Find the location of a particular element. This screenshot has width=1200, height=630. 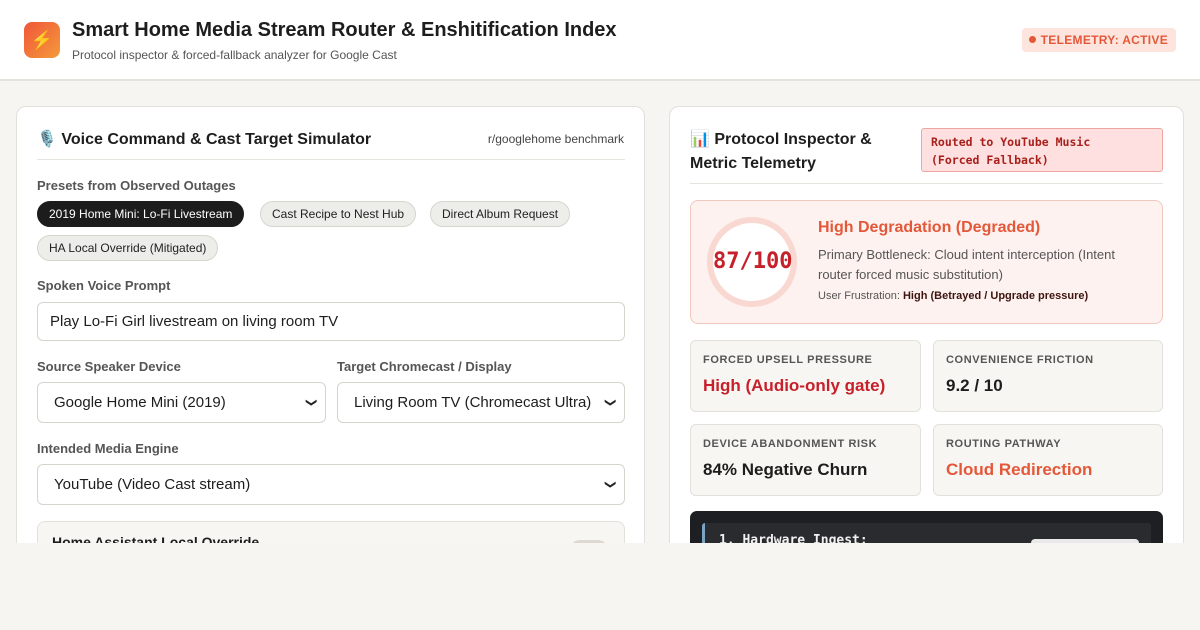

inspector-title-line1: 📊 Protocol Inspector & is located at coordinates (781, 139).